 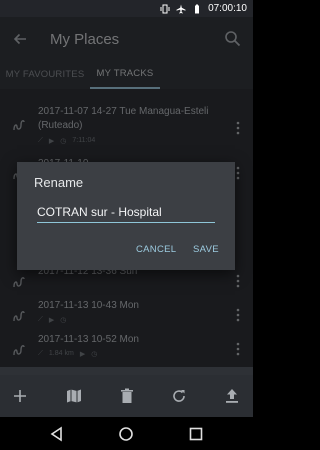 What do you see at coordinates (179, 396) in the screenshot?
I see `refresh-icon` at bounding box center [179, 396].